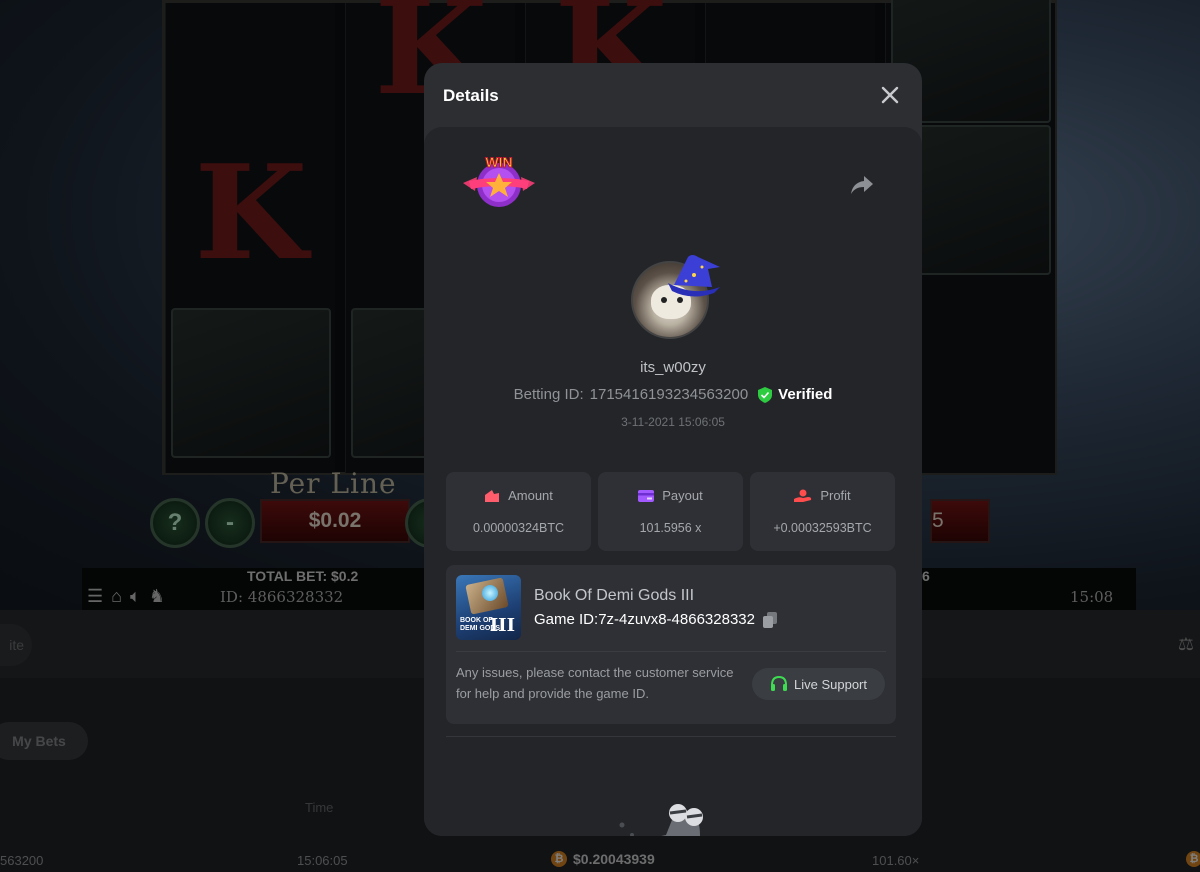  I want to click on win-badge-icon: WIN, so click(499, 183).